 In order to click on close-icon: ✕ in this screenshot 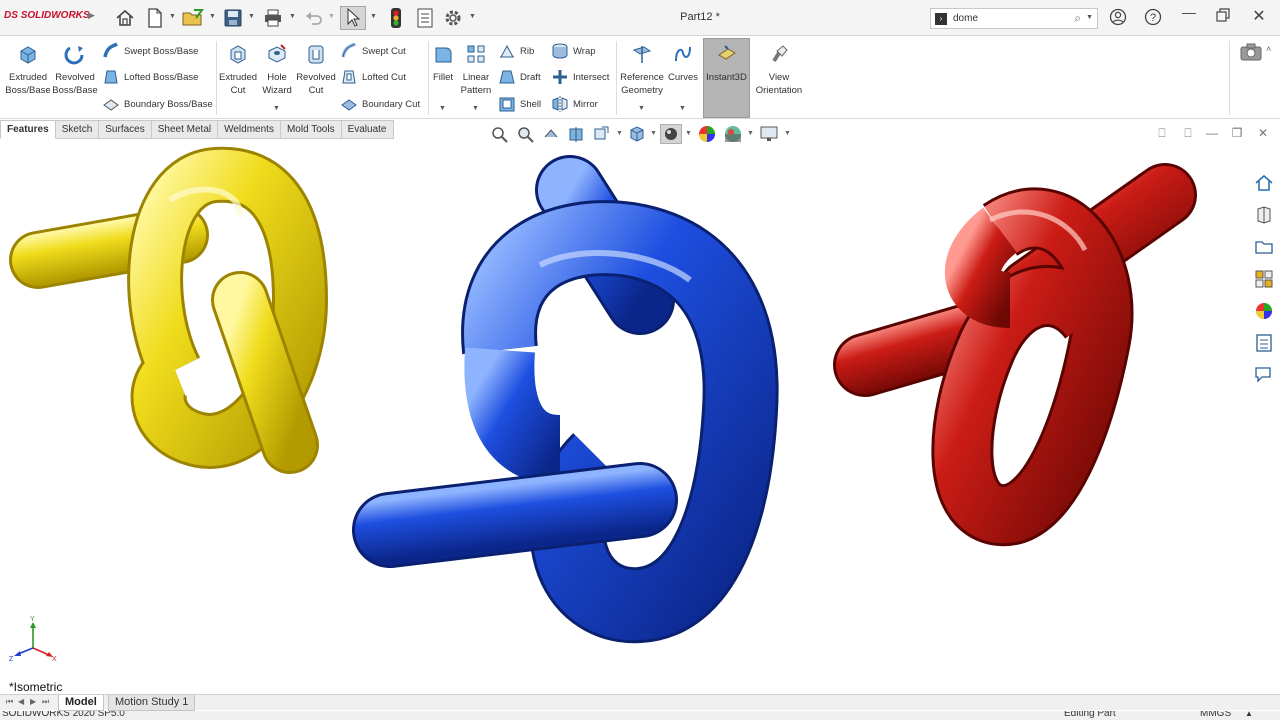, I will do `click(1259, 16)`.